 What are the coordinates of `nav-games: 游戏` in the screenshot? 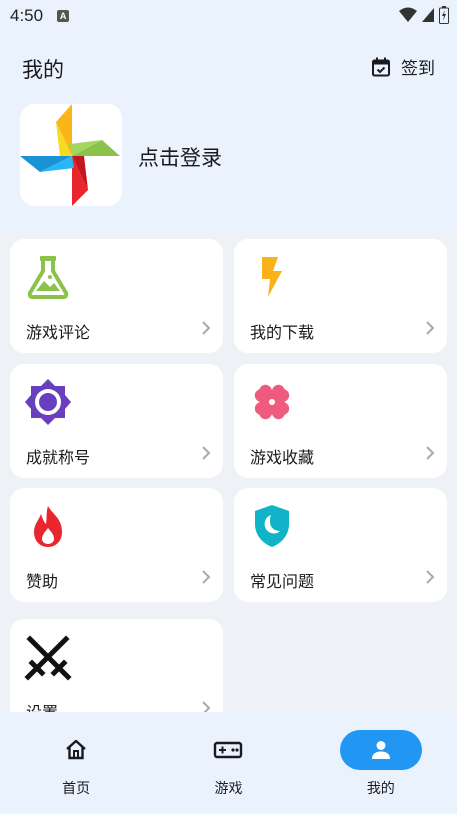 It's located at (228, 763).